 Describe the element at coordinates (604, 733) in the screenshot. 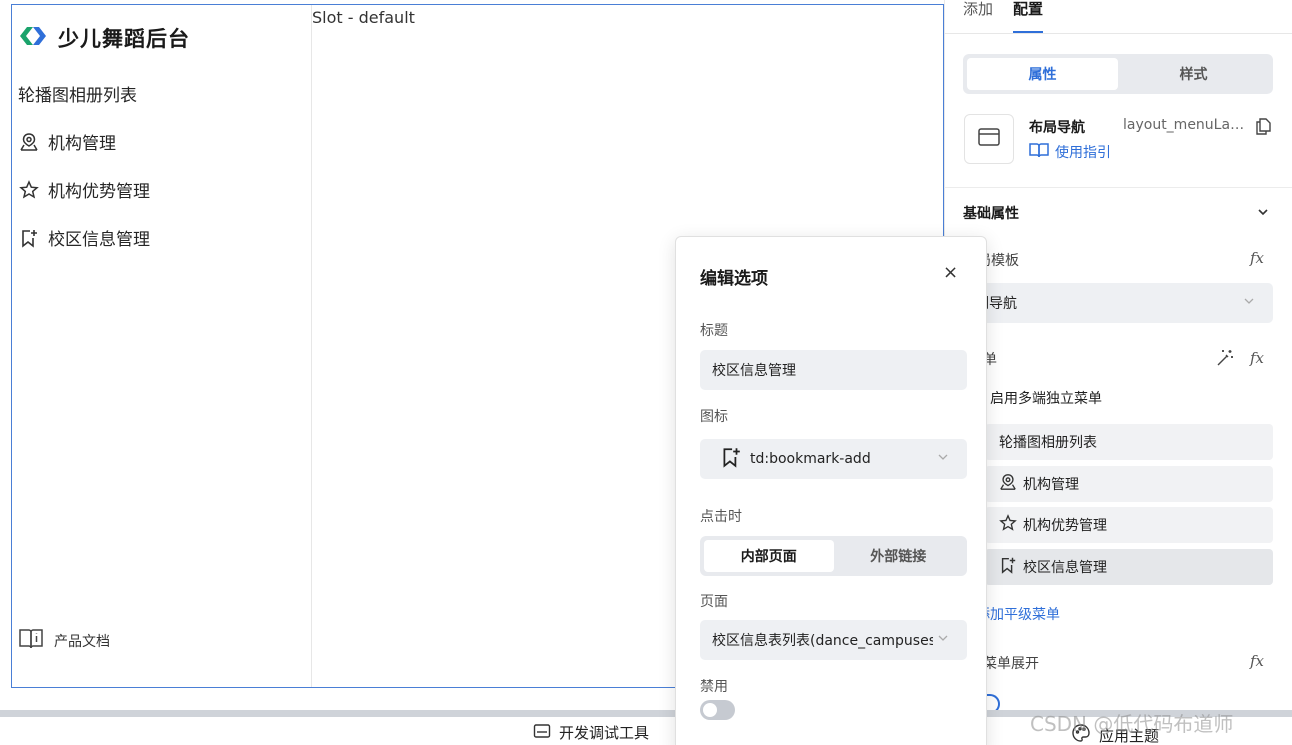

I see `dev-tools-label: 开发调试工具` at that location.